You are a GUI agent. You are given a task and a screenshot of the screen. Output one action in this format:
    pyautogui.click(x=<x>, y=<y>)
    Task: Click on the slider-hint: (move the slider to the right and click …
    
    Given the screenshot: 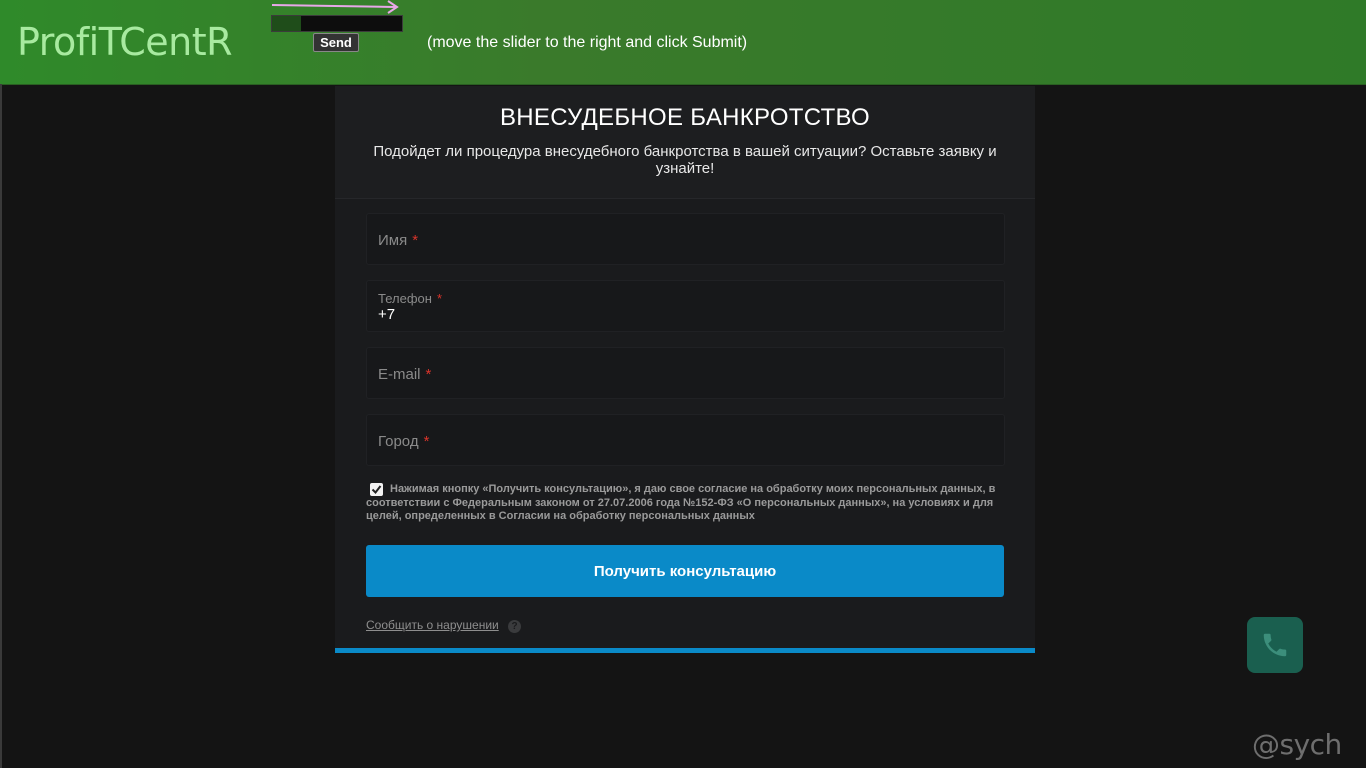 What is the action you would take?
    pyautogui.click(x=587, y=42)
    